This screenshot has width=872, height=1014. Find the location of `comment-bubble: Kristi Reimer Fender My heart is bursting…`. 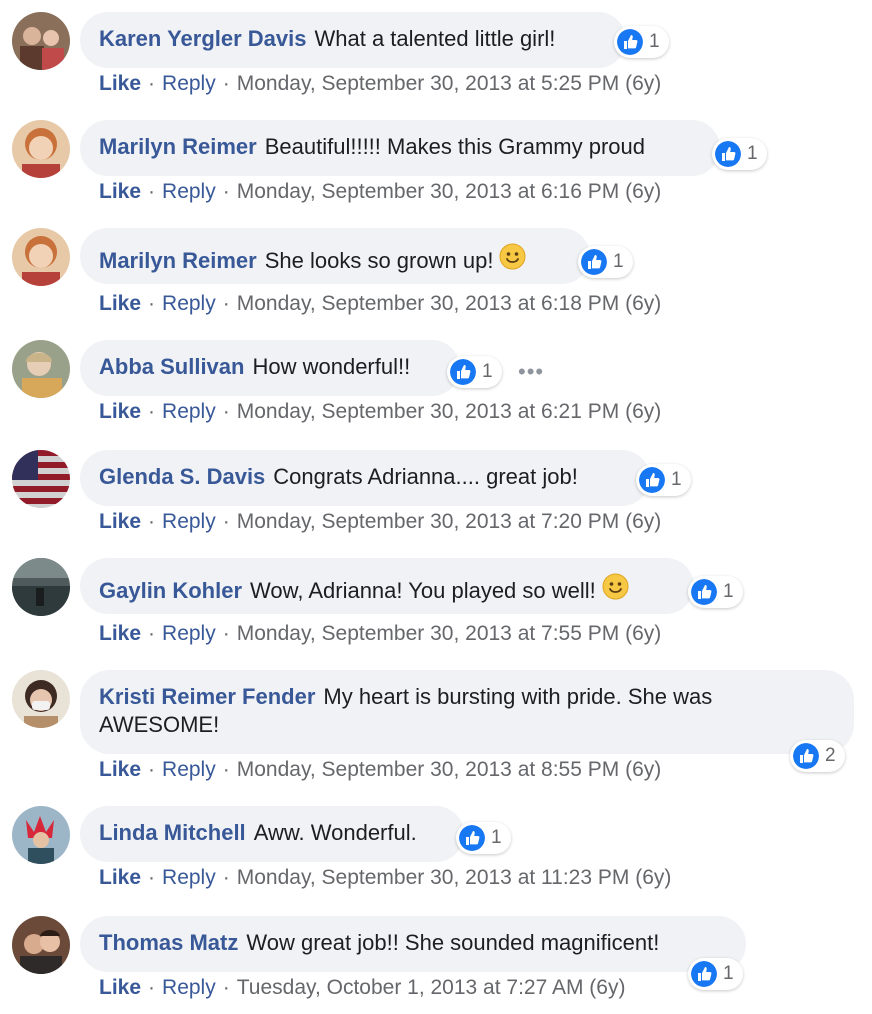

comment-bubble: Kristi Reimer Fender My heart is bursting… is located at coordinates (467, 712).